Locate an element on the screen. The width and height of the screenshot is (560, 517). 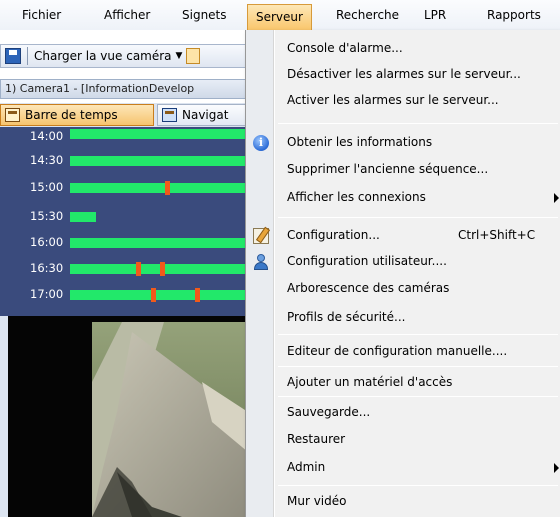
timeline-row: 17:00 is located at coordinates (135, 295).